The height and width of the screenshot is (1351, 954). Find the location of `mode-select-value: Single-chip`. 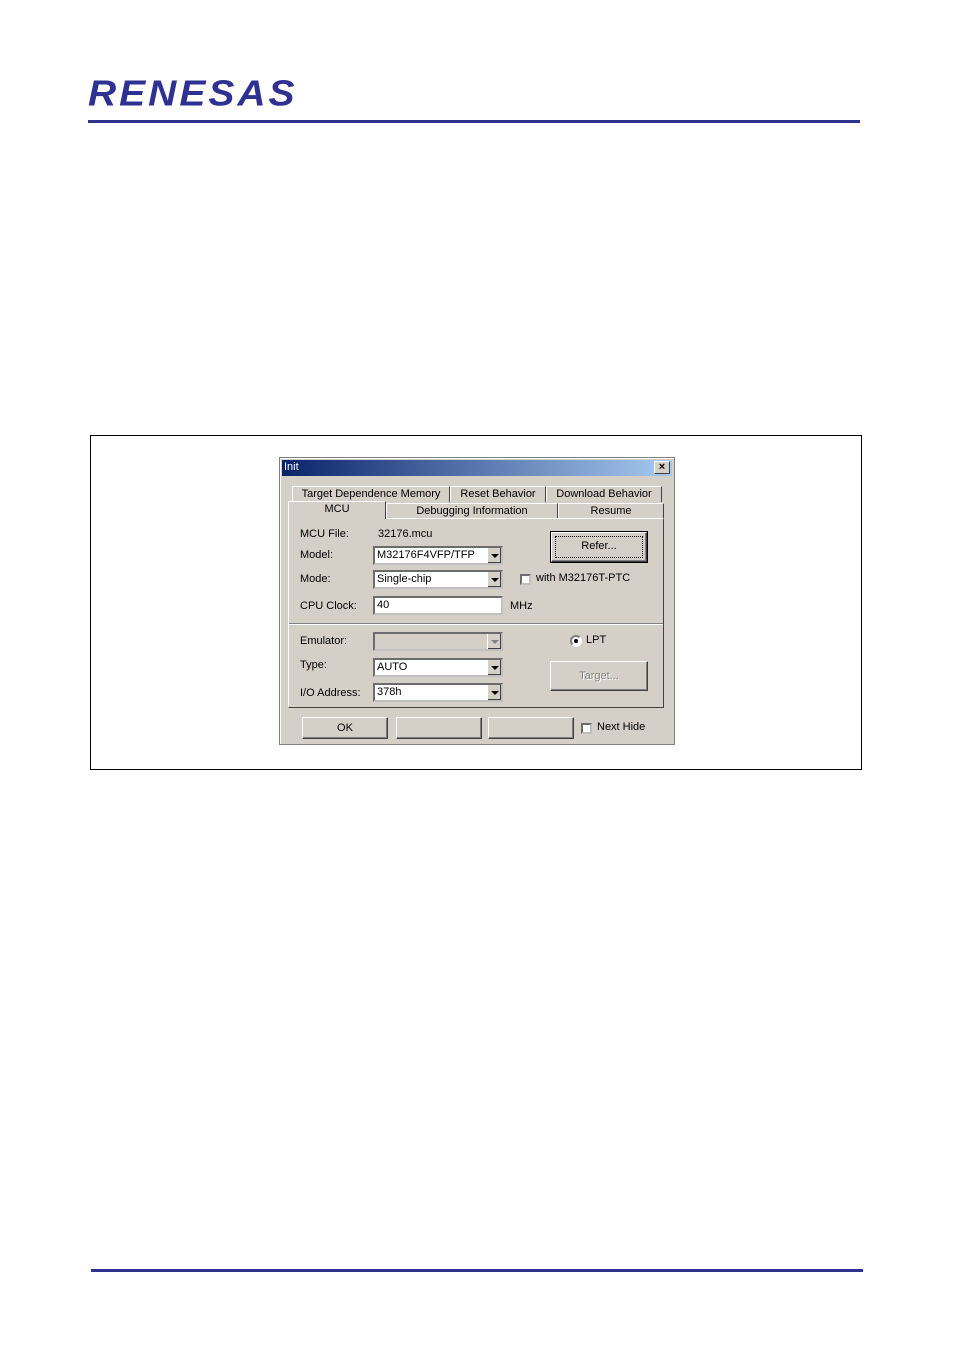

mode-select-value: Single-chip is located at coordinates (404, 579).